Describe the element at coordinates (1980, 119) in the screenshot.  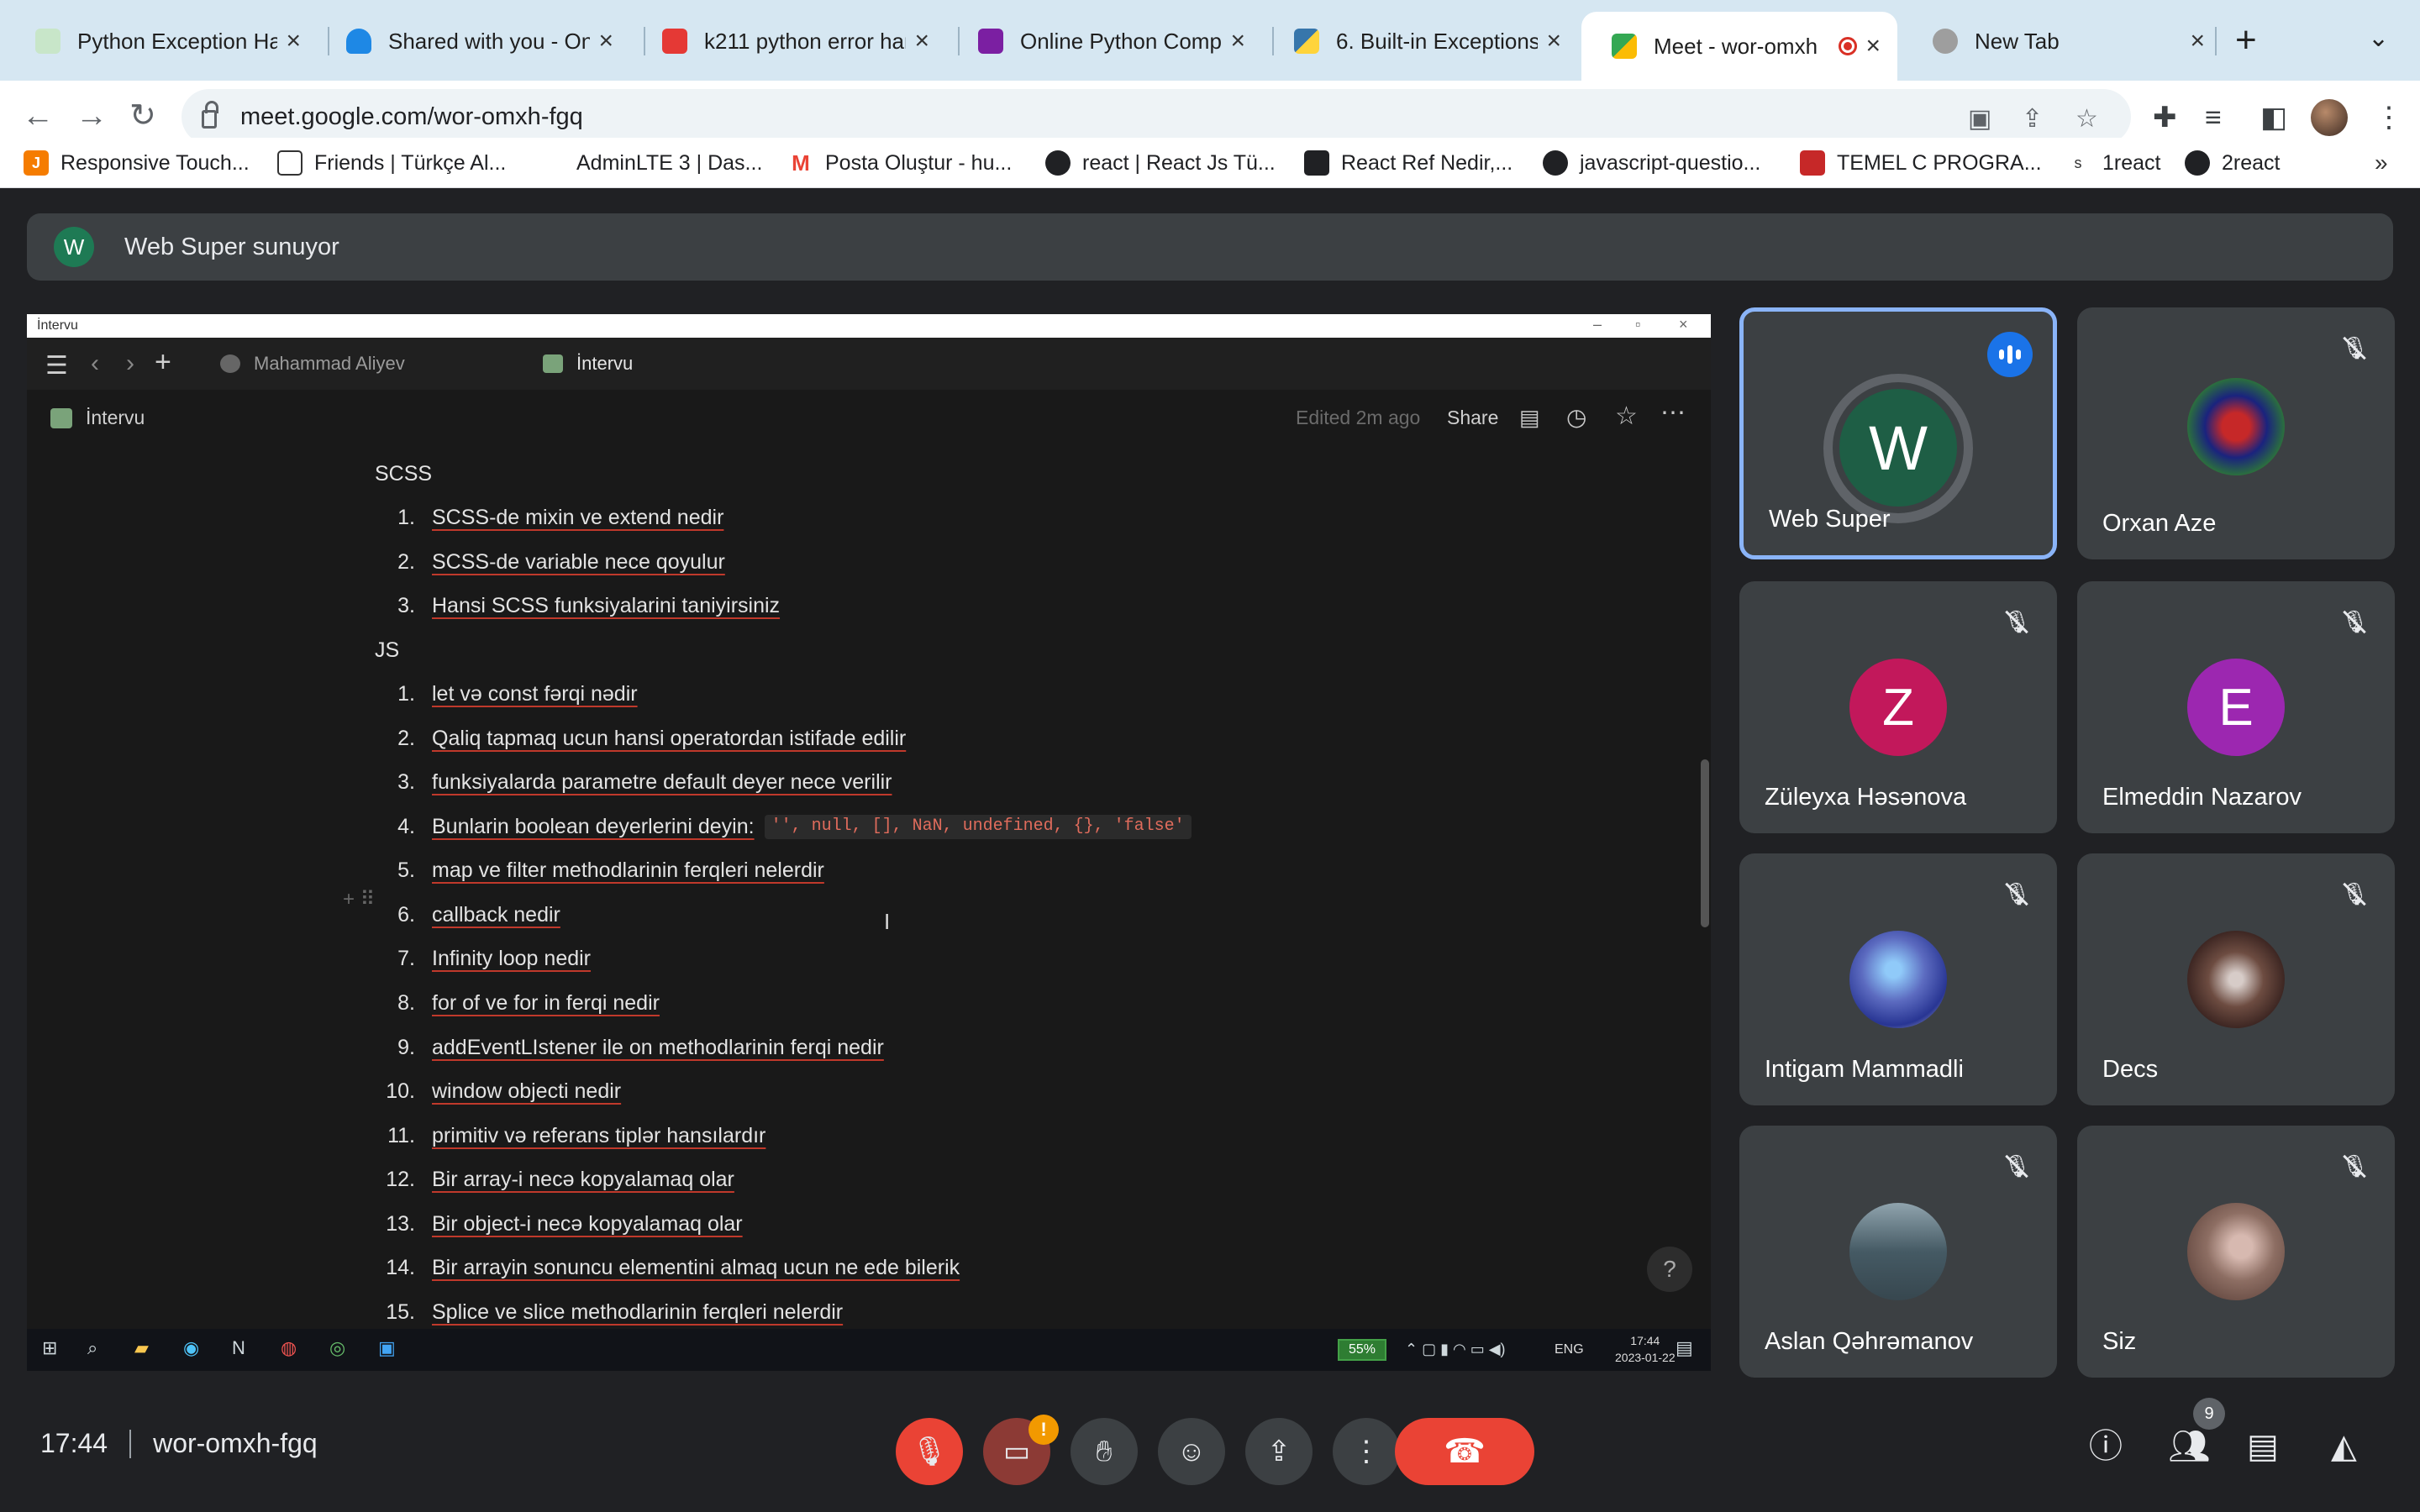
I see `camera-blocked-icon: ▣` at that location.